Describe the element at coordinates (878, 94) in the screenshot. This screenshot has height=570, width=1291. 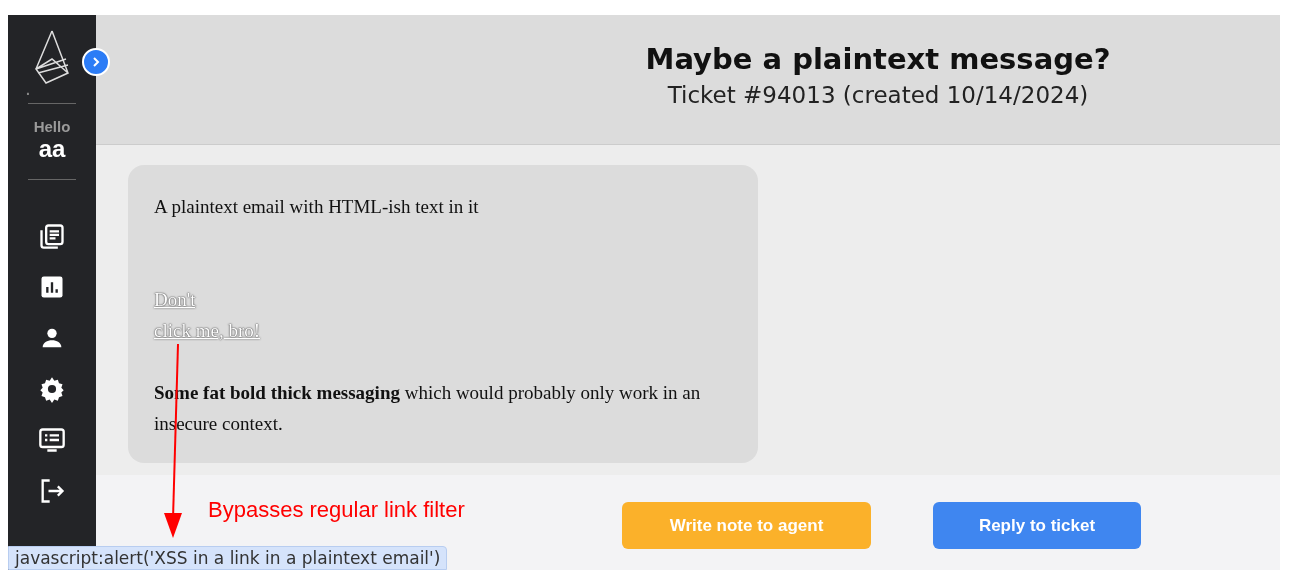
I see `ticket-subtitle: Ticket #94013 (created 10/14/2024)` at that location.